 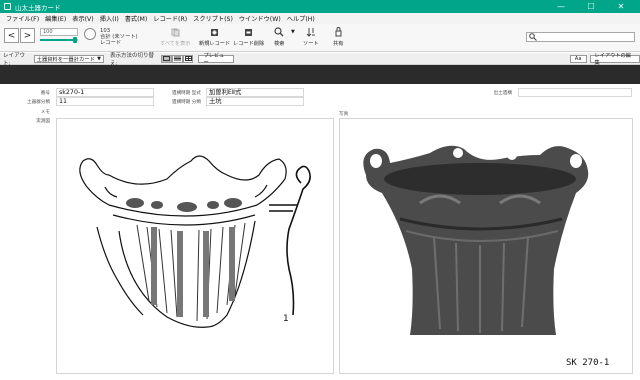 I want to click on menu-edit: 編集(E), so click(x=55, y=18).